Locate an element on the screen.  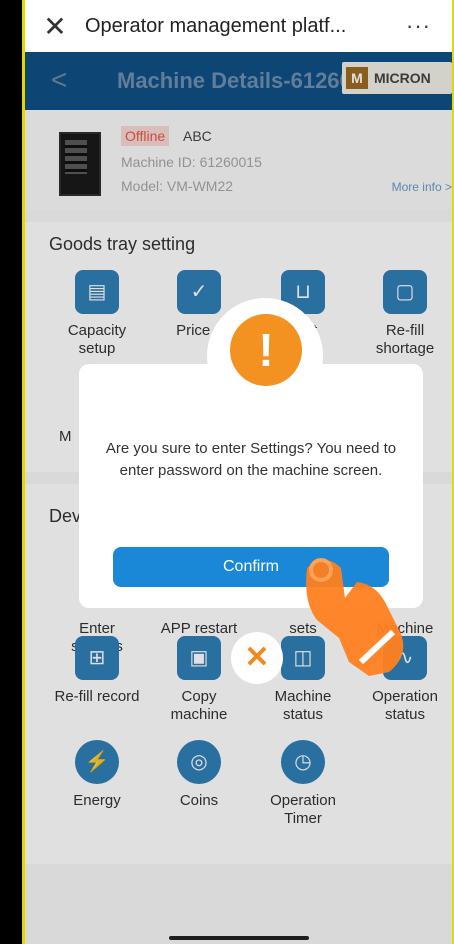
exclamation-icon: ! is located at coordinates (266, 350).